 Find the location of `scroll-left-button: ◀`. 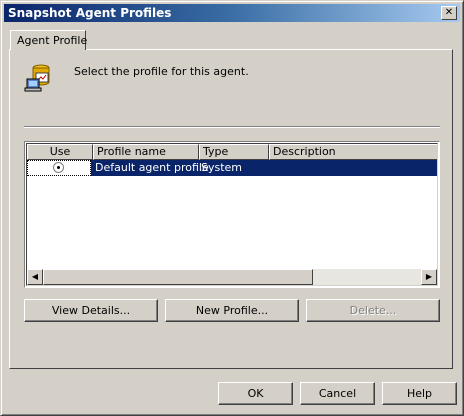

scroll-left-button: ◀ is located at coordinates (35, 277).